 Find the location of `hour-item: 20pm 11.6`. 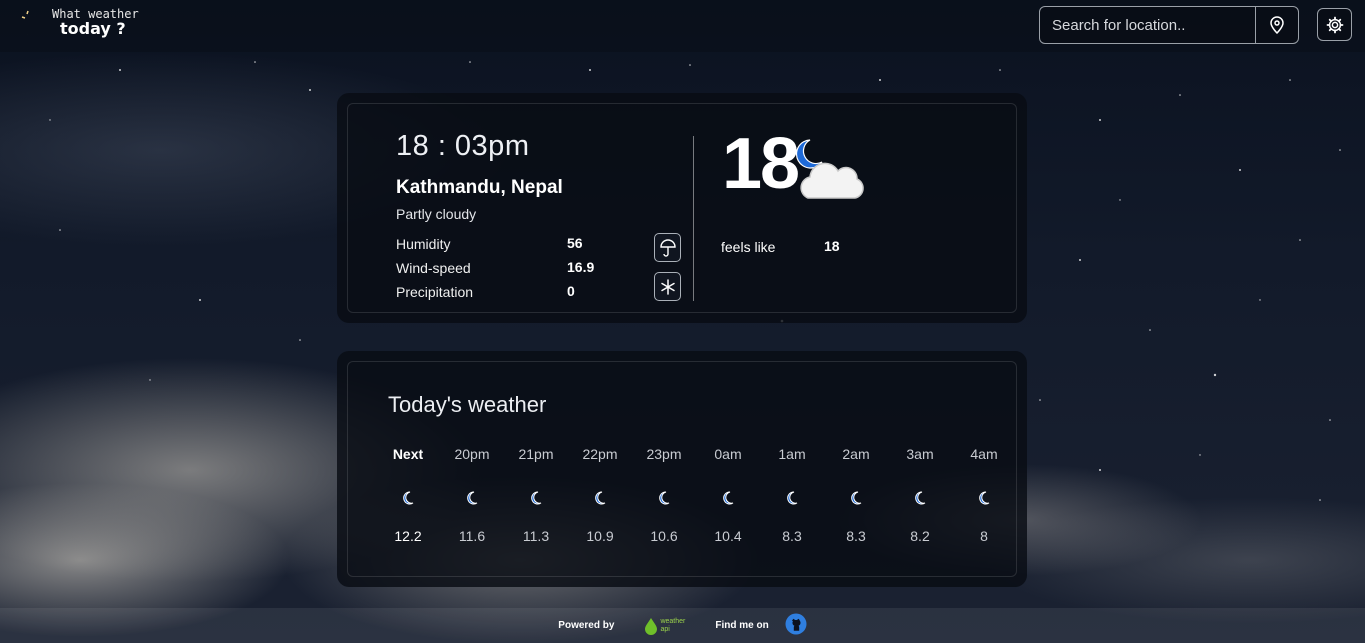

hour-item: 20pm 11.6 is located at coordinates (472, 495).